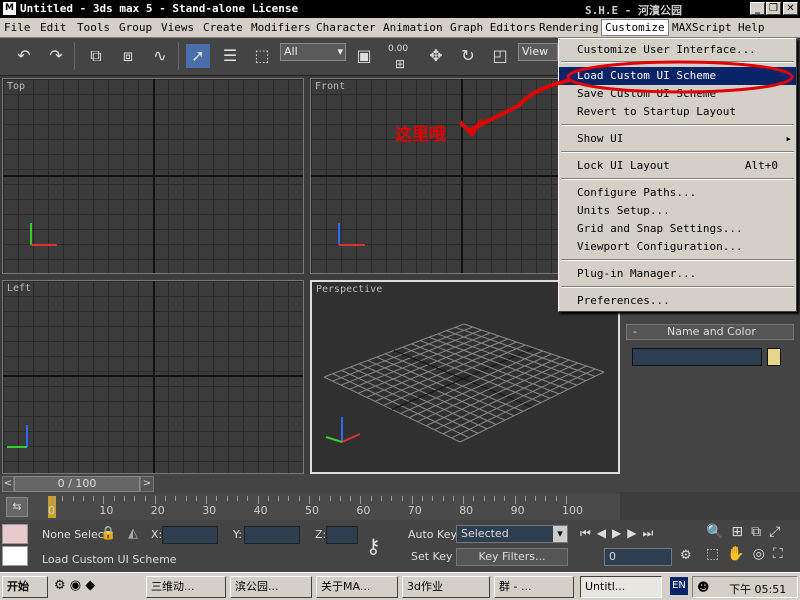 This screenshot has height=600, width=800. What do you see at coordinates (619, 533) in the screenshot?
I see `playback-controls: ⏮◀▶▶⏭` at bounding box center [619, 533].